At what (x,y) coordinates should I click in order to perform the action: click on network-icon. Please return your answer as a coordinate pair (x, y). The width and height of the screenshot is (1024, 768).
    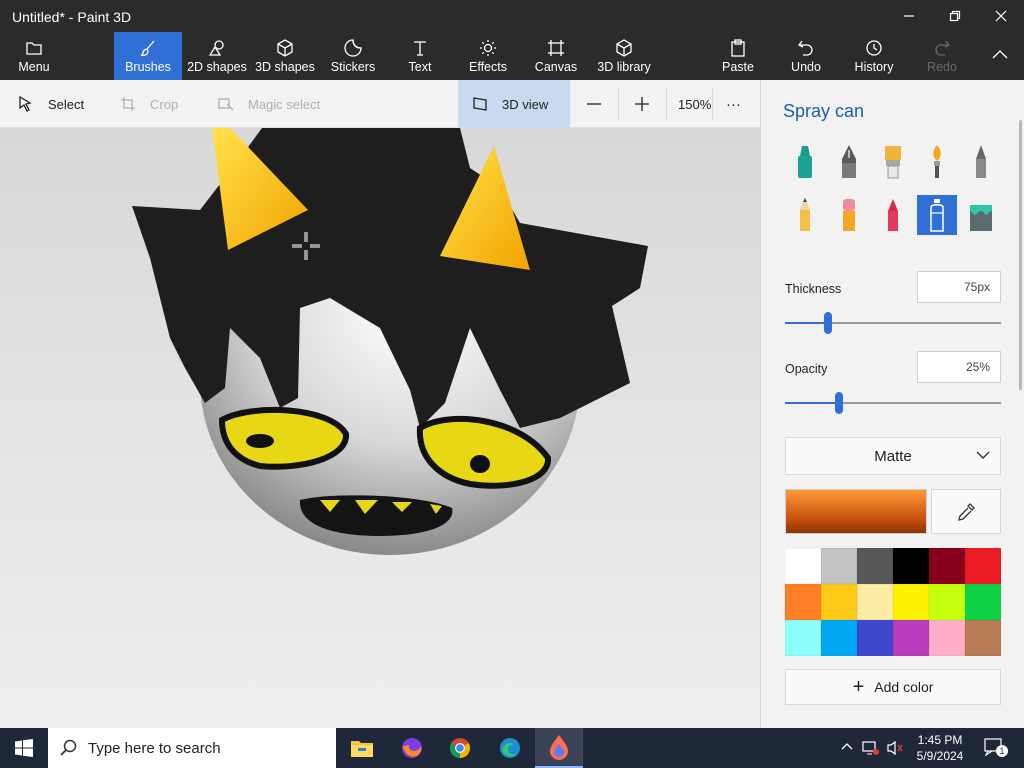
    Looking at the image, I should click on (871, 748).